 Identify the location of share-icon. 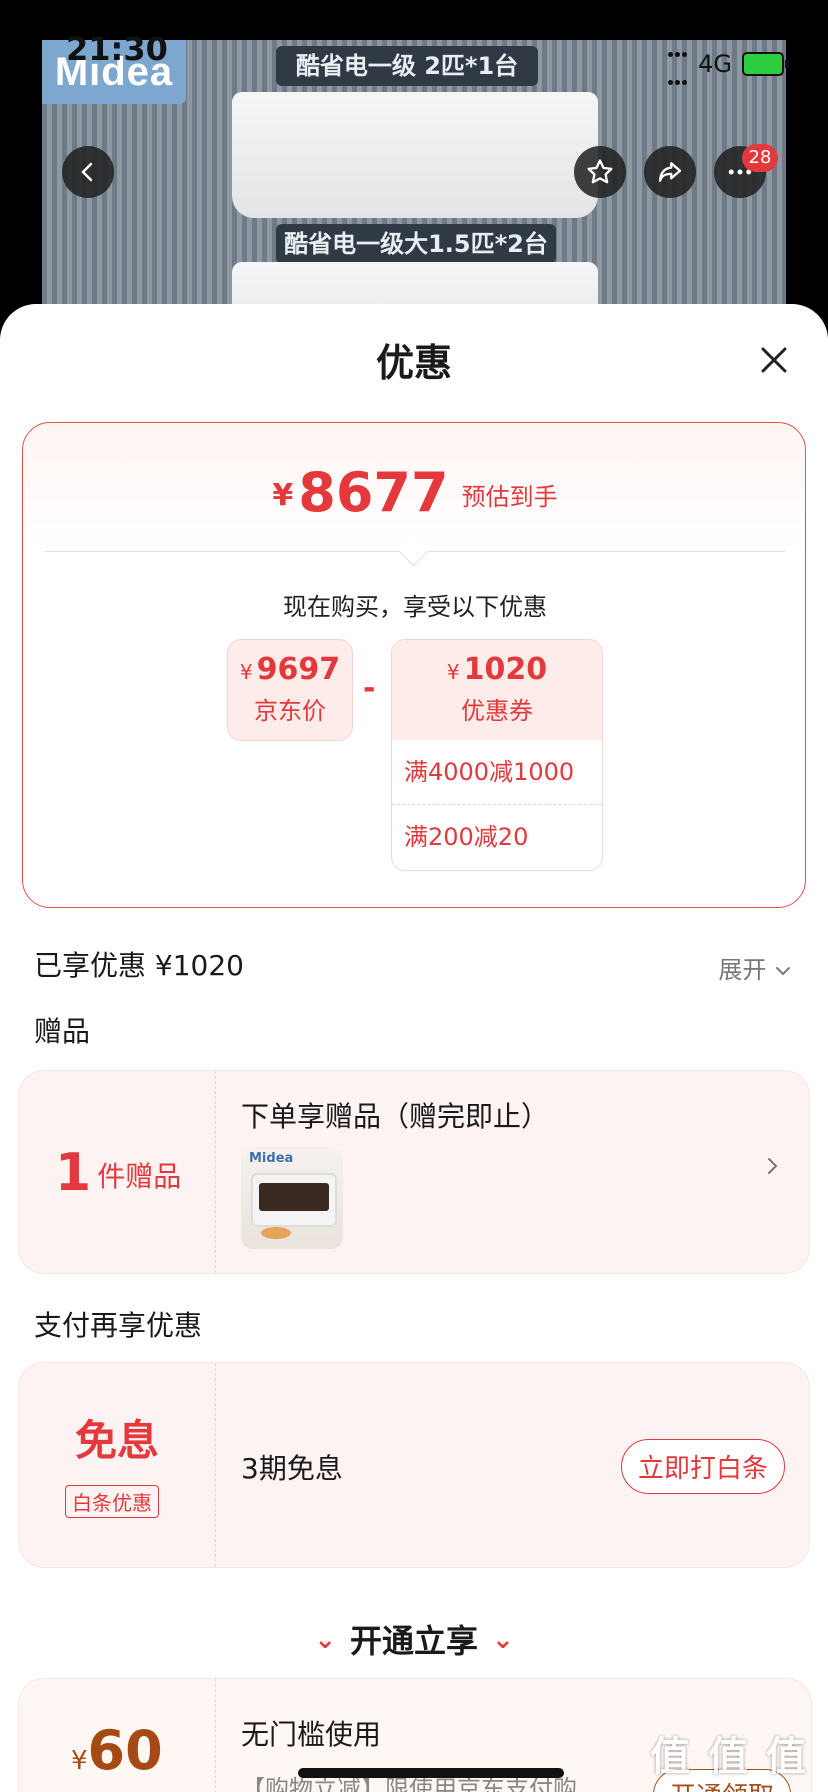
(670, 172).